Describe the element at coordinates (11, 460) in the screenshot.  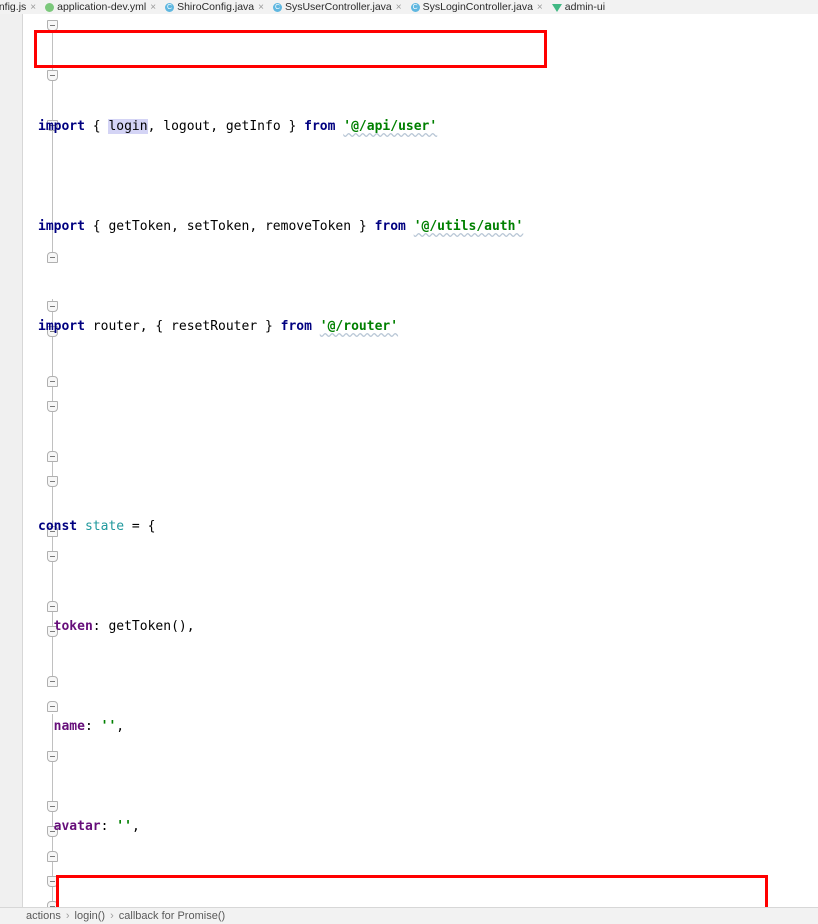
I see `line-number-gutter` at that location.